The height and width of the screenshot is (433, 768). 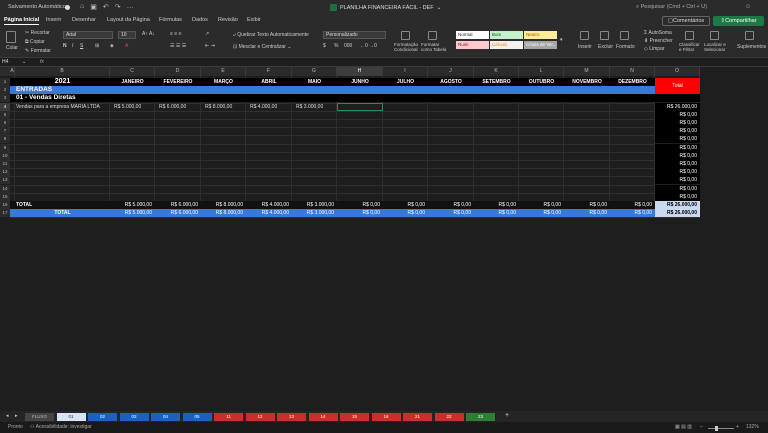 I want to click on paste-label: Colar, so click(x=12, y=48).